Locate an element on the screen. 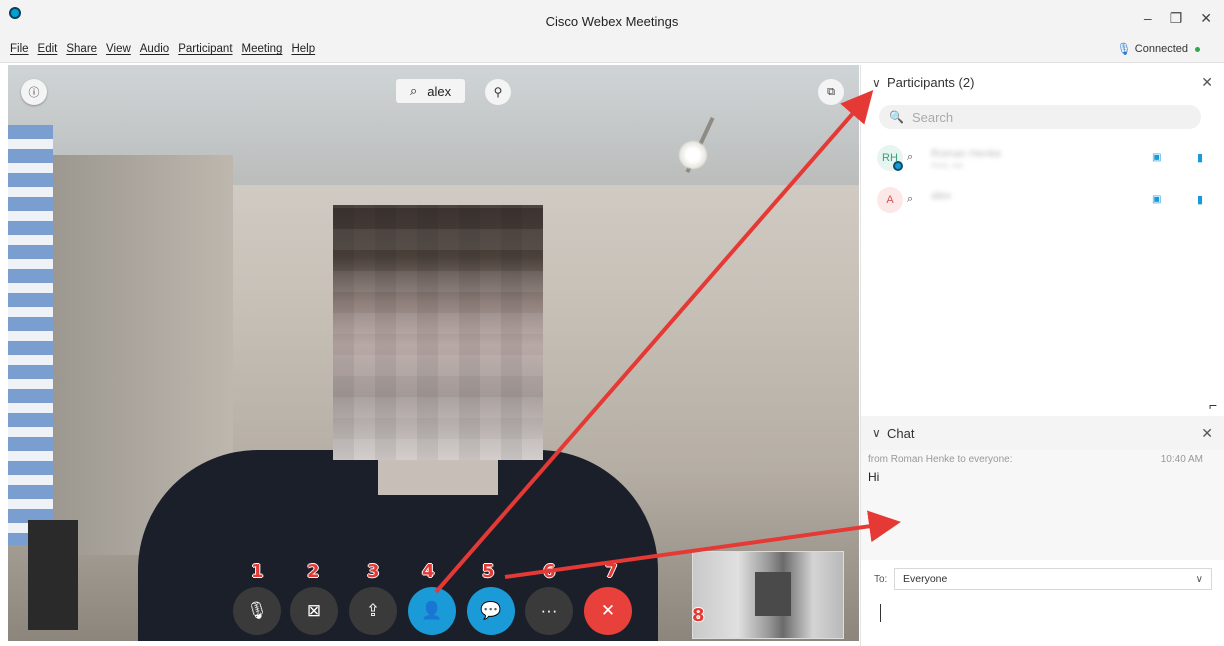  stop-video-button: ⊠ is located at coordinates (314, 611).